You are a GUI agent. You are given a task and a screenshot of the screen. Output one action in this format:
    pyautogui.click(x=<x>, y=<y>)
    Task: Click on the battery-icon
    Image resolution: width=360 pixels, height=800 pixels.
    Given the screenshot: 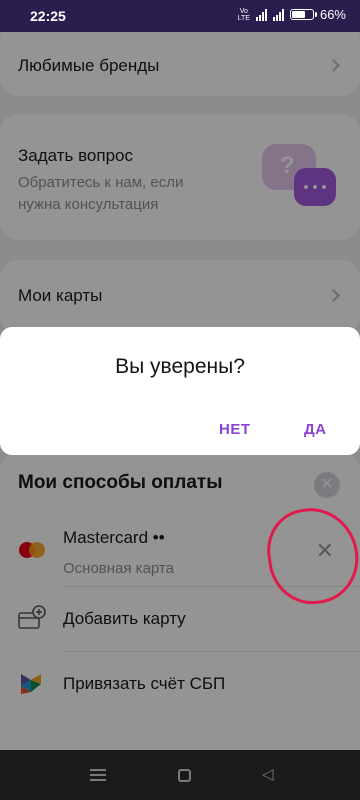 What is the action you would take?
    pyautogui.click(x=303, y=14)
    